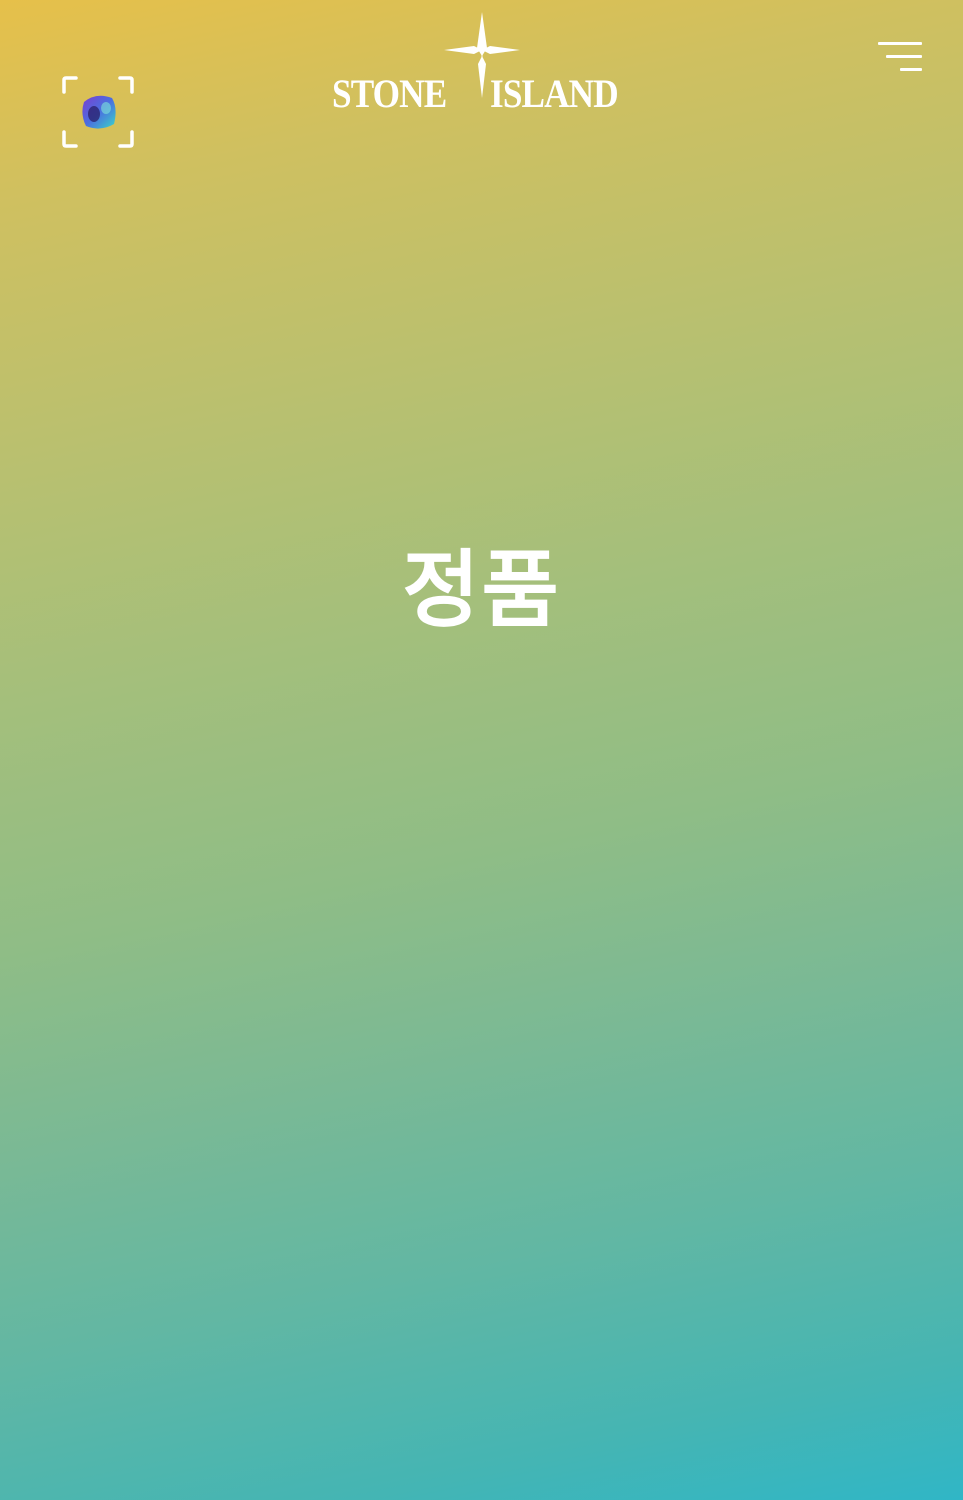 The height and width of the screenshot is (1500, 963). Describe the element at coordinates (554, 93) in the screenshot. I see `logo-text-island: ISLAND` at that location.